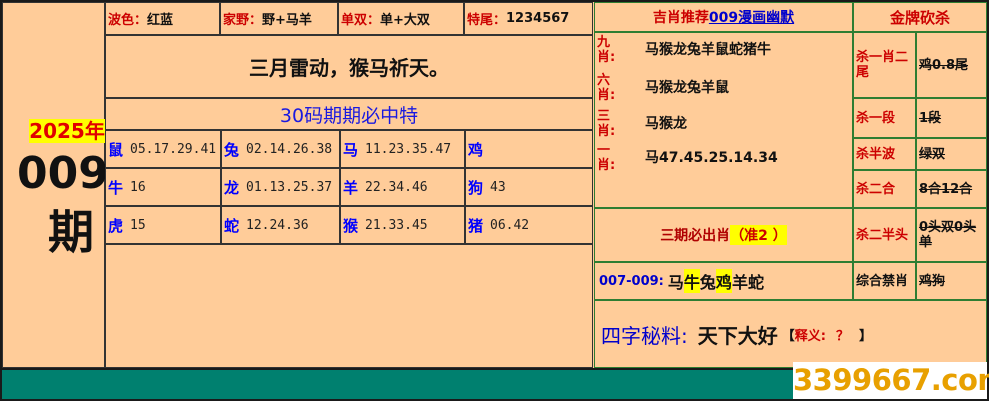 The width and height of the screenshot is (989, 401). Describe the element at coordinates (680, 18) in the screenshot. I see `rec-prefix: 吉肖推荐` at that location.